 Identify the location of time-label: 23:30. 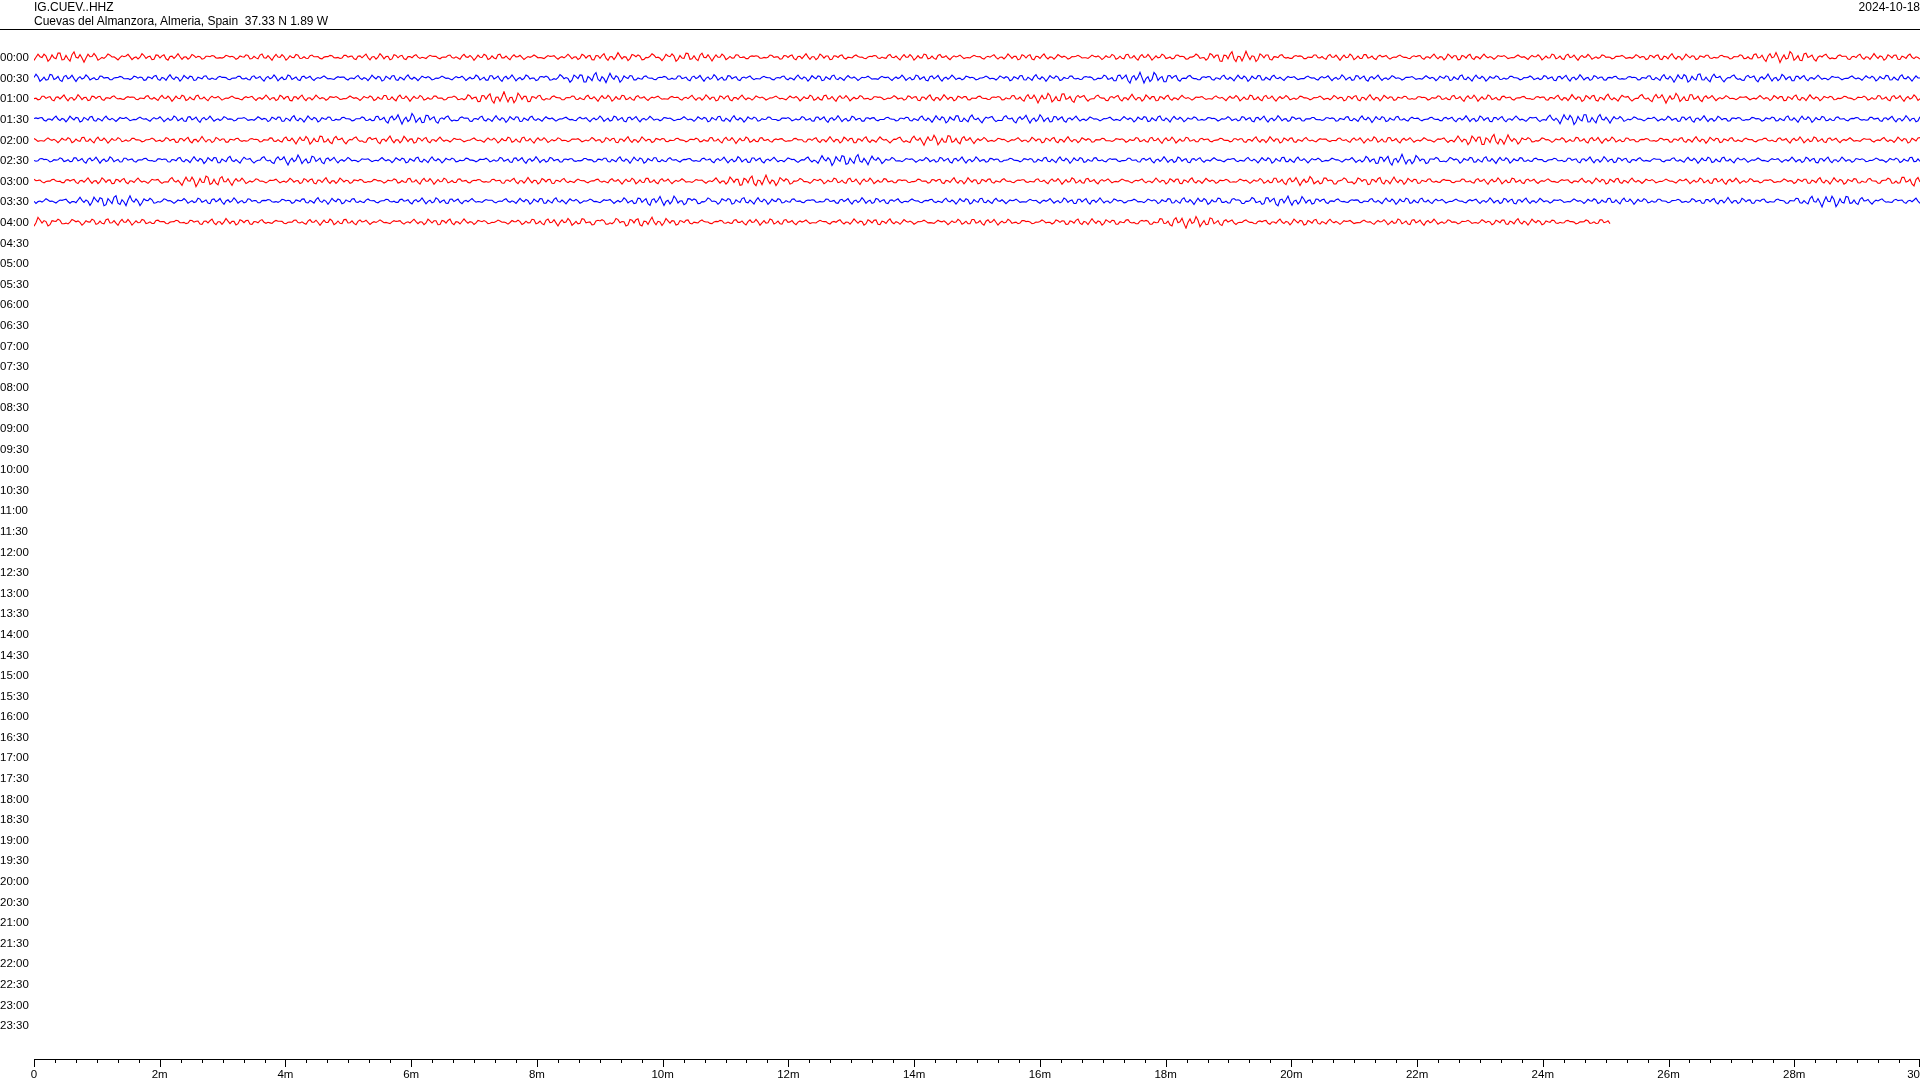
(15, 1025).